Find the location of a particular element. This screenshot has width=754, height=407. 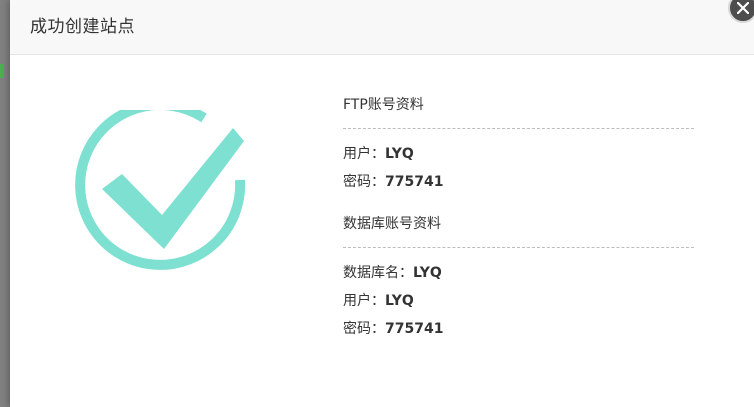

db-password-row: 密码：775741 is located at coordinates (518, 329).